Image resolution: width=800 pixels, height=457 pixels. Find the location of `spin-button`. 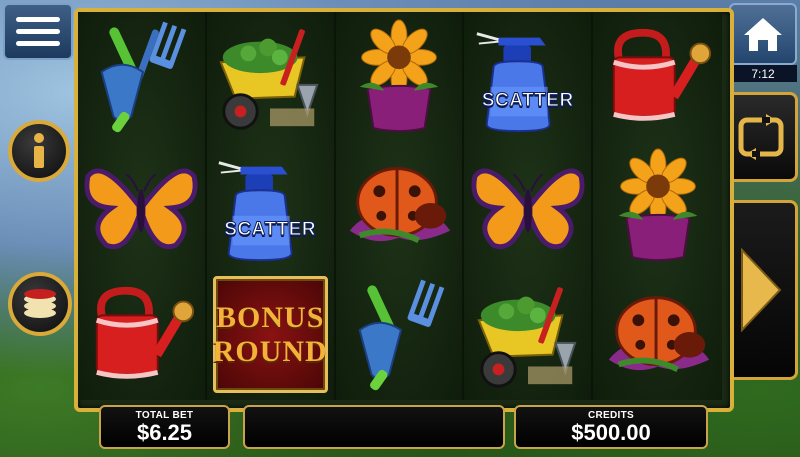

spin-button is located at coordinates (761, 290).